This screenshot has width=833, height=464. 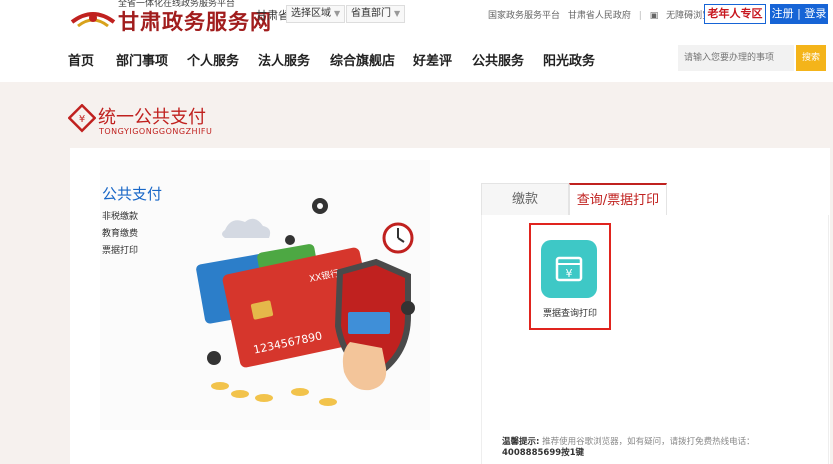 What do you see at coordinates (213, 59) in the screenshot?
I see `nav-item-personal-services: 个人服务` at bounding box center [213, 59].